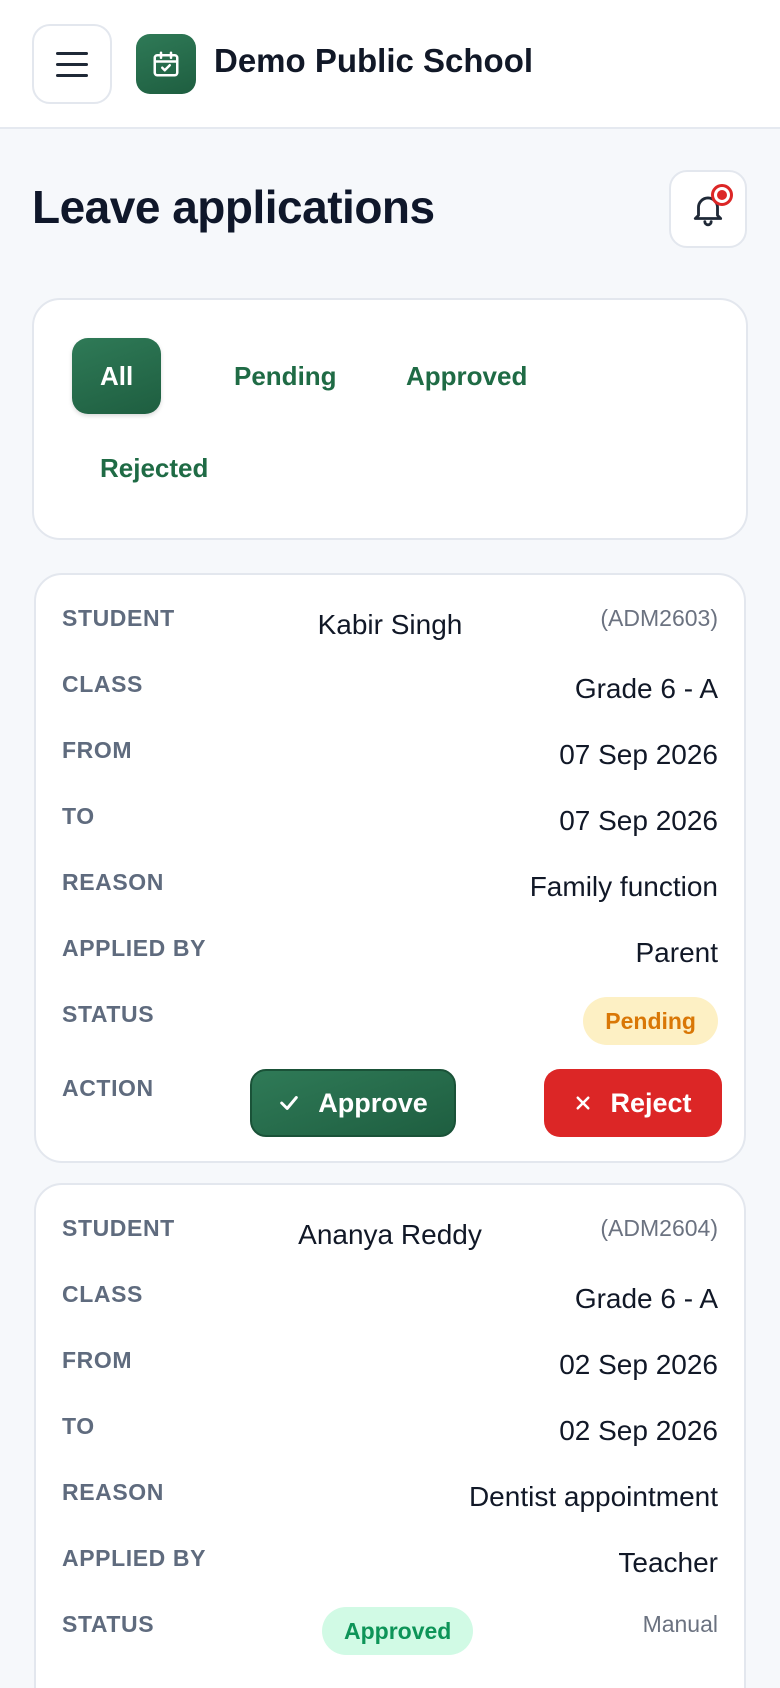 The height and width of the screenshot is (1688, 780). I want to click on from-row: FROM 07 Sep 2026, so click(390, 757).